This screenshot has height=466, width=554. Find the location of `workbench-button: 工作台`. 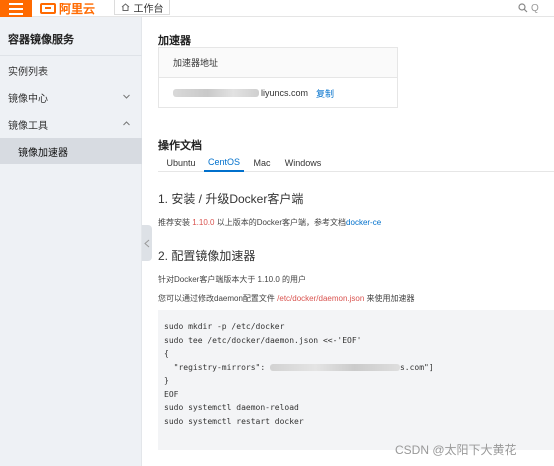

workbench-button: 工作台 is located at coordinates (142, 7).